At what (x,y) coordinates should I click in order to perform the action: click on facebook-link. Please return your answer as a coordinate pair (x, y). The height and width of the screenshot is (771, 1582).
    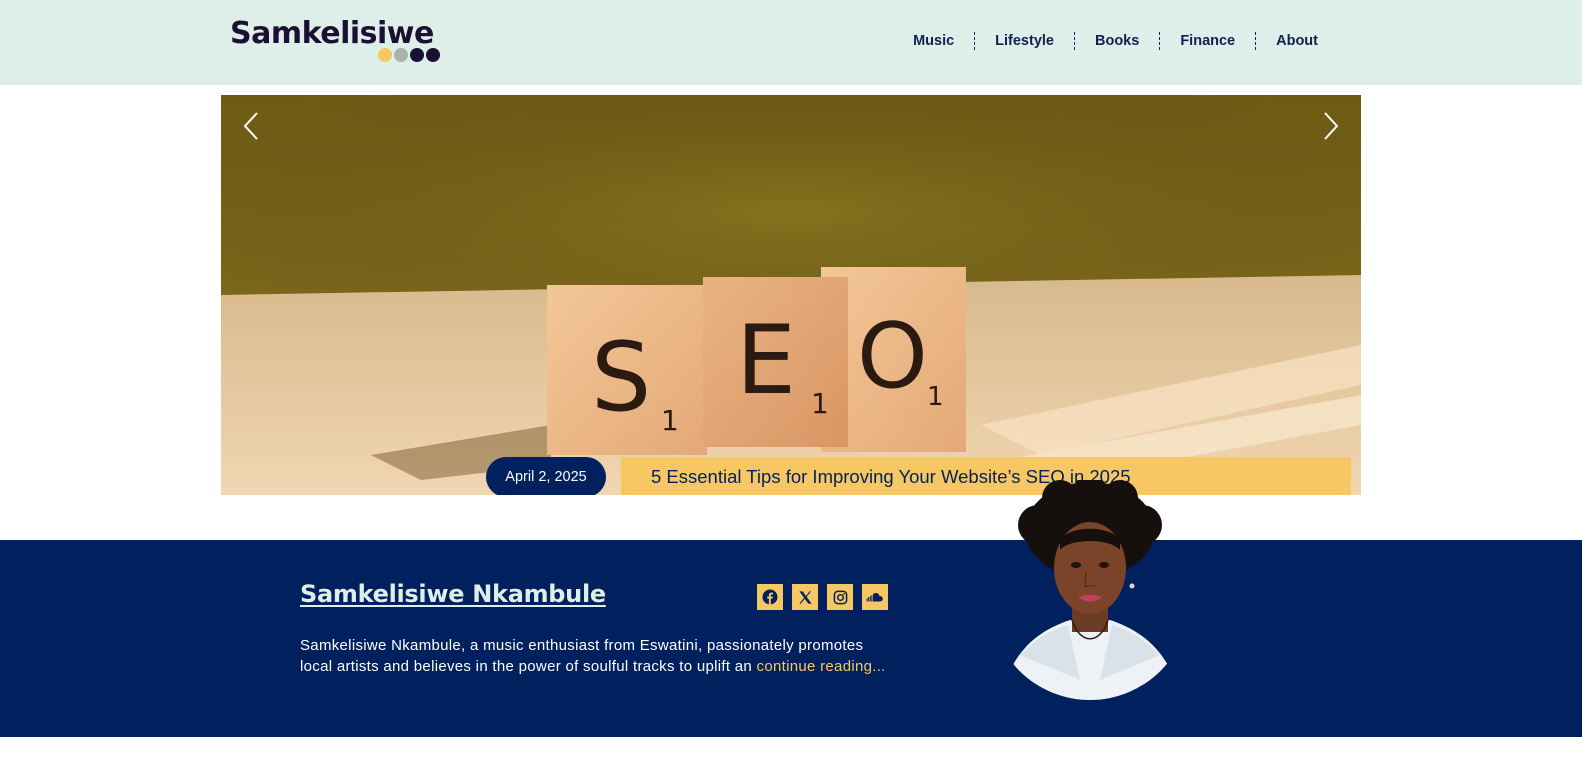
    Looking at the image, I should click on (770, 597).